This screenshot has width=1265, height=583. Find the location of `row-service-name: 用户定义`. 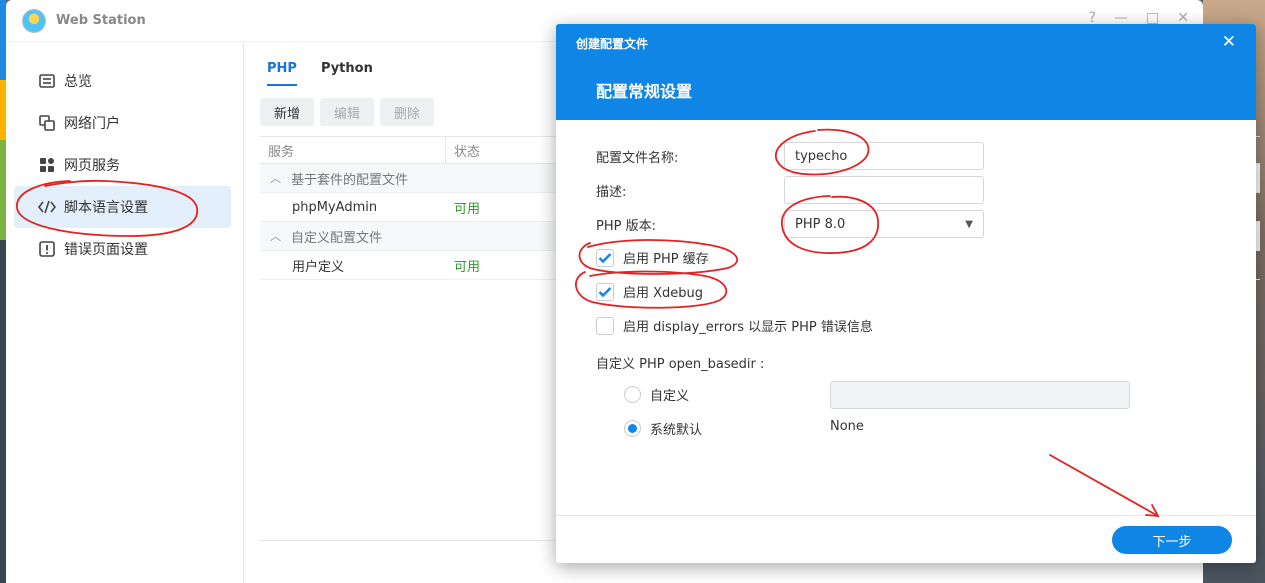

row-service-name: 用户定义 is located at coordinates (318, 267).